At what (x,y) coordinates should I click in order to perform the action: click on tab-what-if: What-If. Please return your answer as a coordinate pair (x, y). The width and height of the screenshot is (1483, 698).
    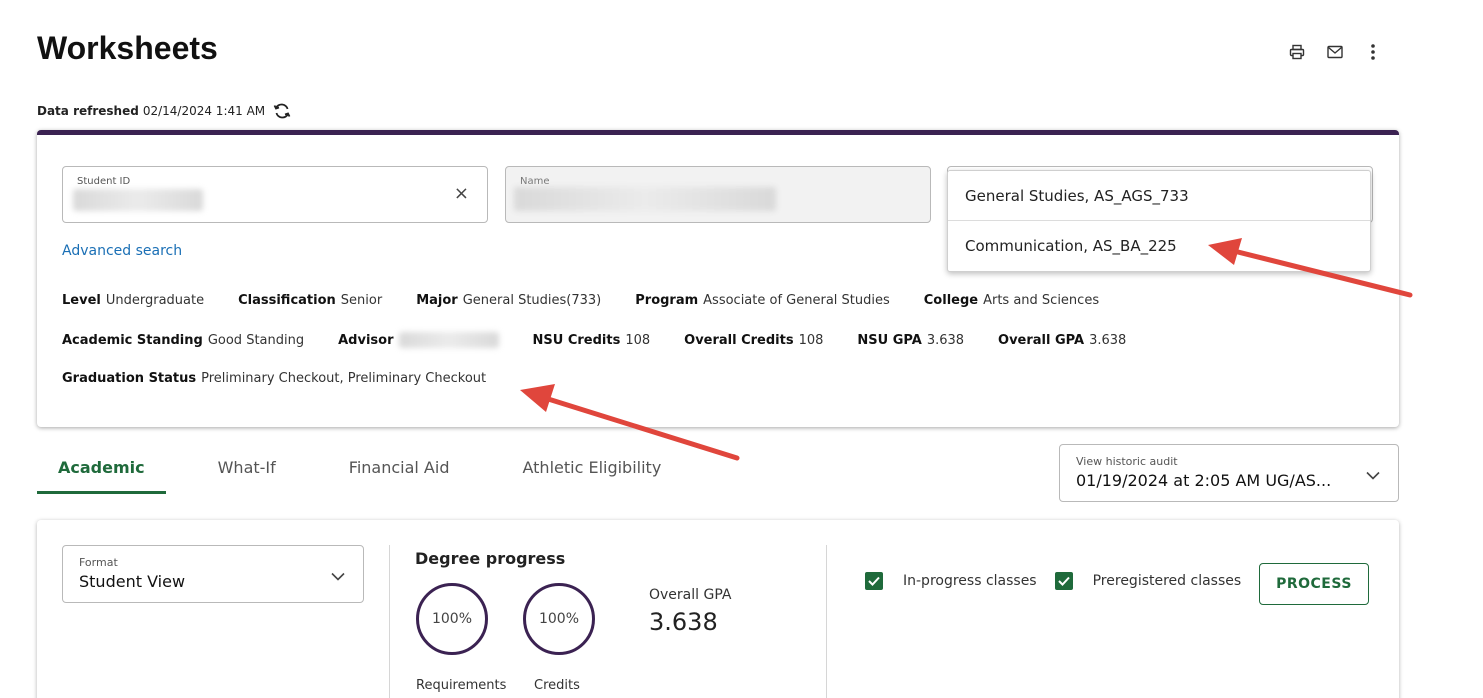
    Looking at the image, I should click on (247, 476).